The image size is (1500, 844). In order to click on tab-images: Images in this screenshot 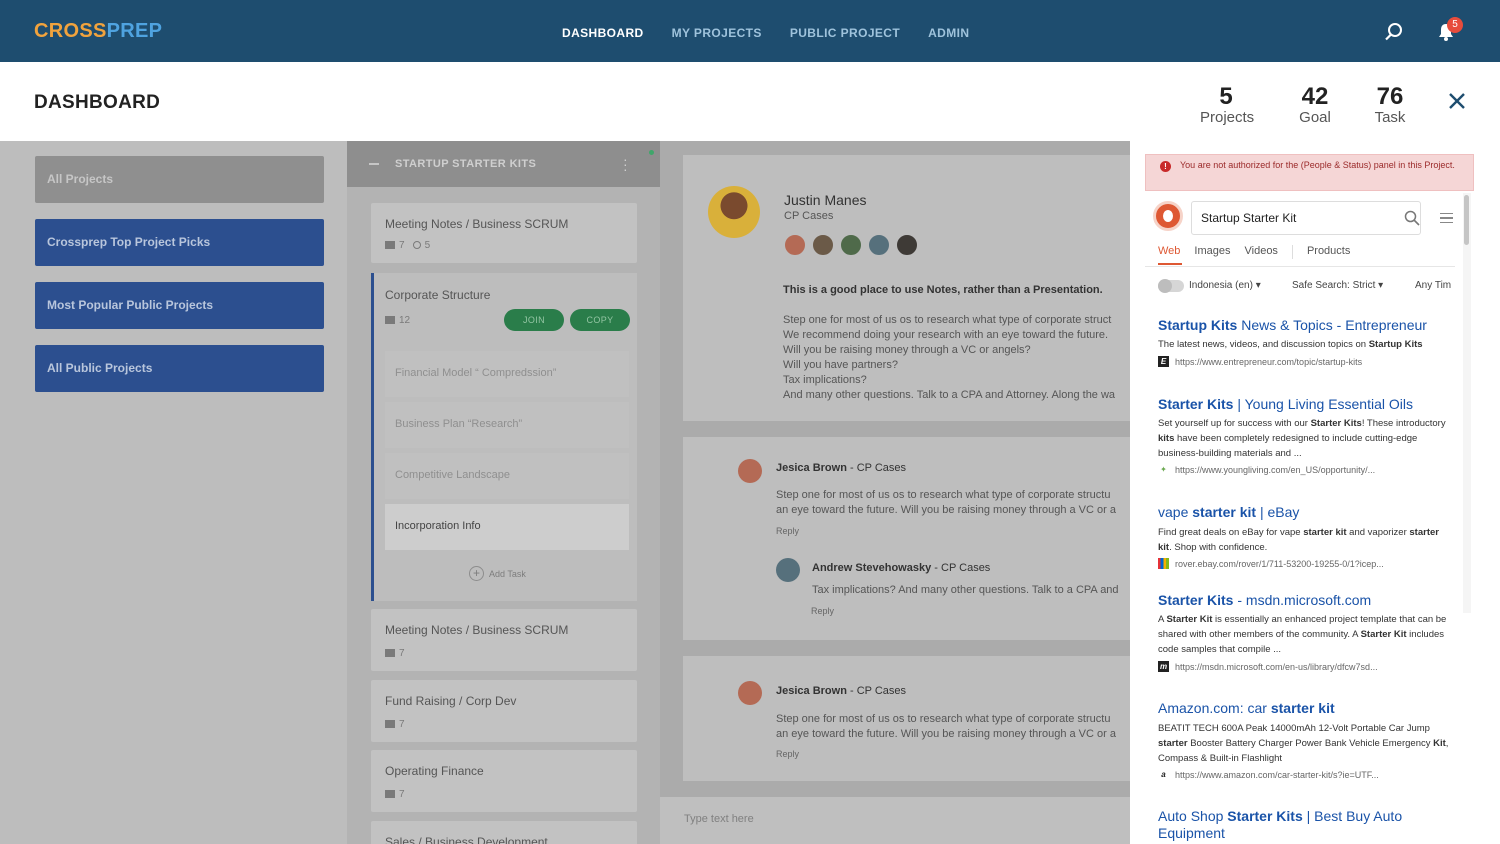, I will do `click(1212, 252)`.